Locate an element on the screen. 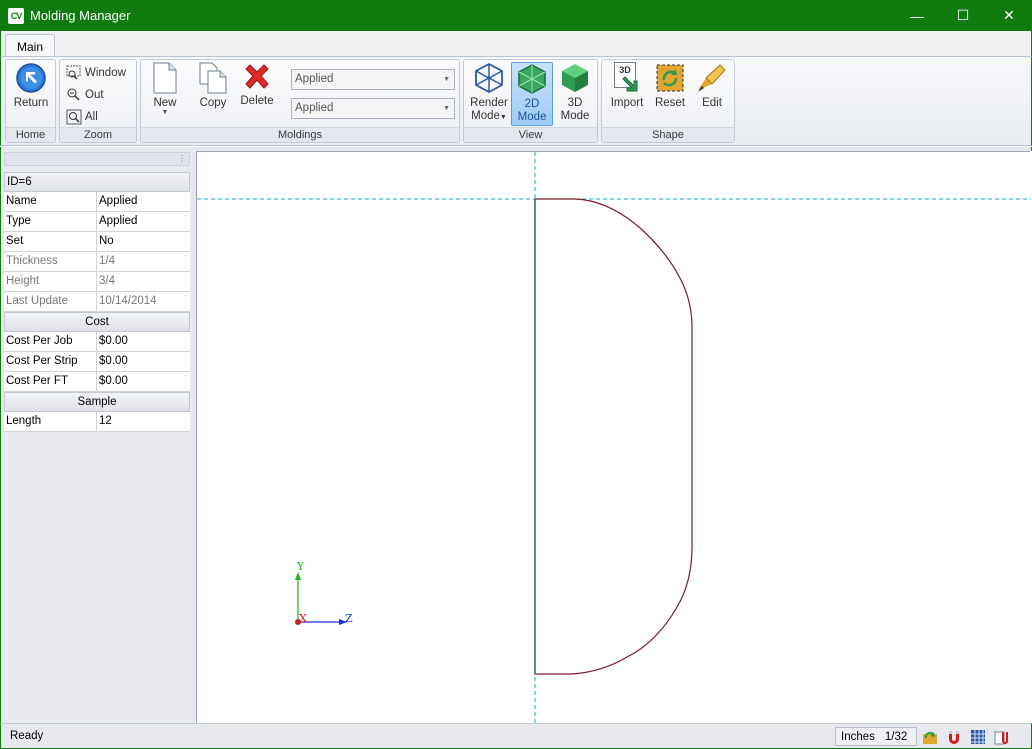 This screenshot has width=1032, height=749. status-icons is located at coordinates (967, 736).